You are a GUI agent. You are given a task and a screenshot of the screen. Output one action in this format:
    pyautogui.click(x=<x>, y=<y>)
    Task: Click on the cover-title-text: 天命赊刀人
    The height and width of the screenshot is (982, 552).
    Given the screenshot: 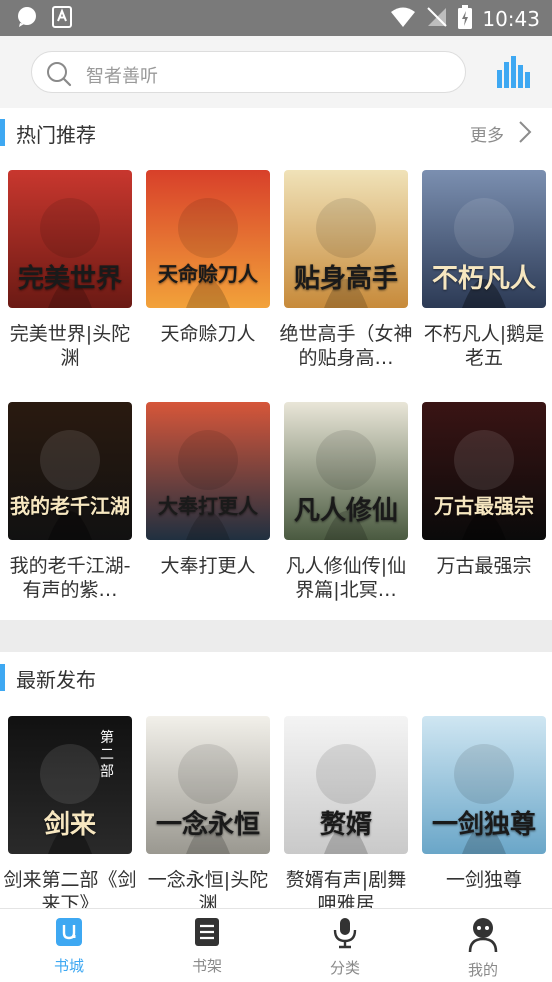 What is the action you would take?
    pyautogui.click(x=208, y=274)
    